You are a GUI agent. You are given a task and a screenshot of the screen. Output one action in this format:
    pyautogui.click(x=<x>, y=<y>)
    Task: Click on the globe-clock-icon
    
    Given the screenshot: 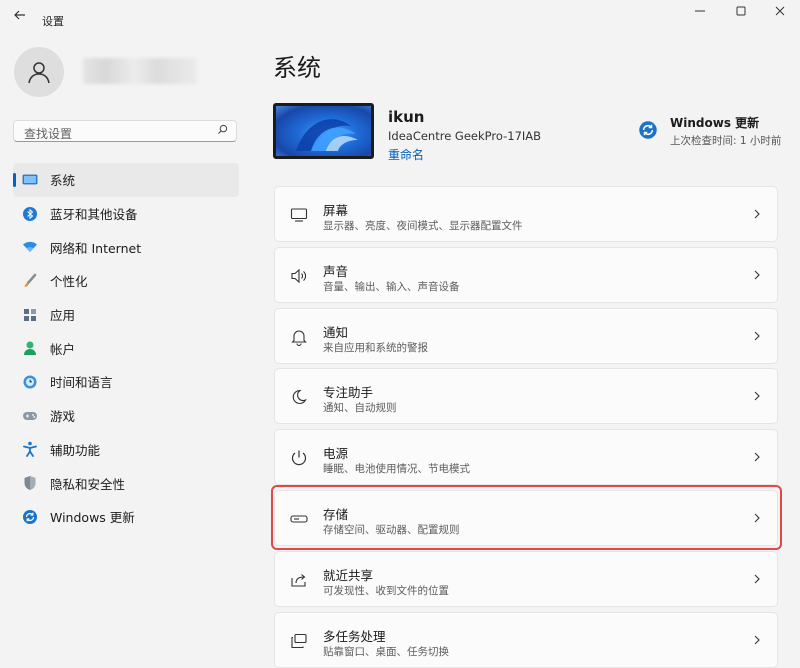 What is the action you would take?
    pyautogui.click(x=30, y=382)
    